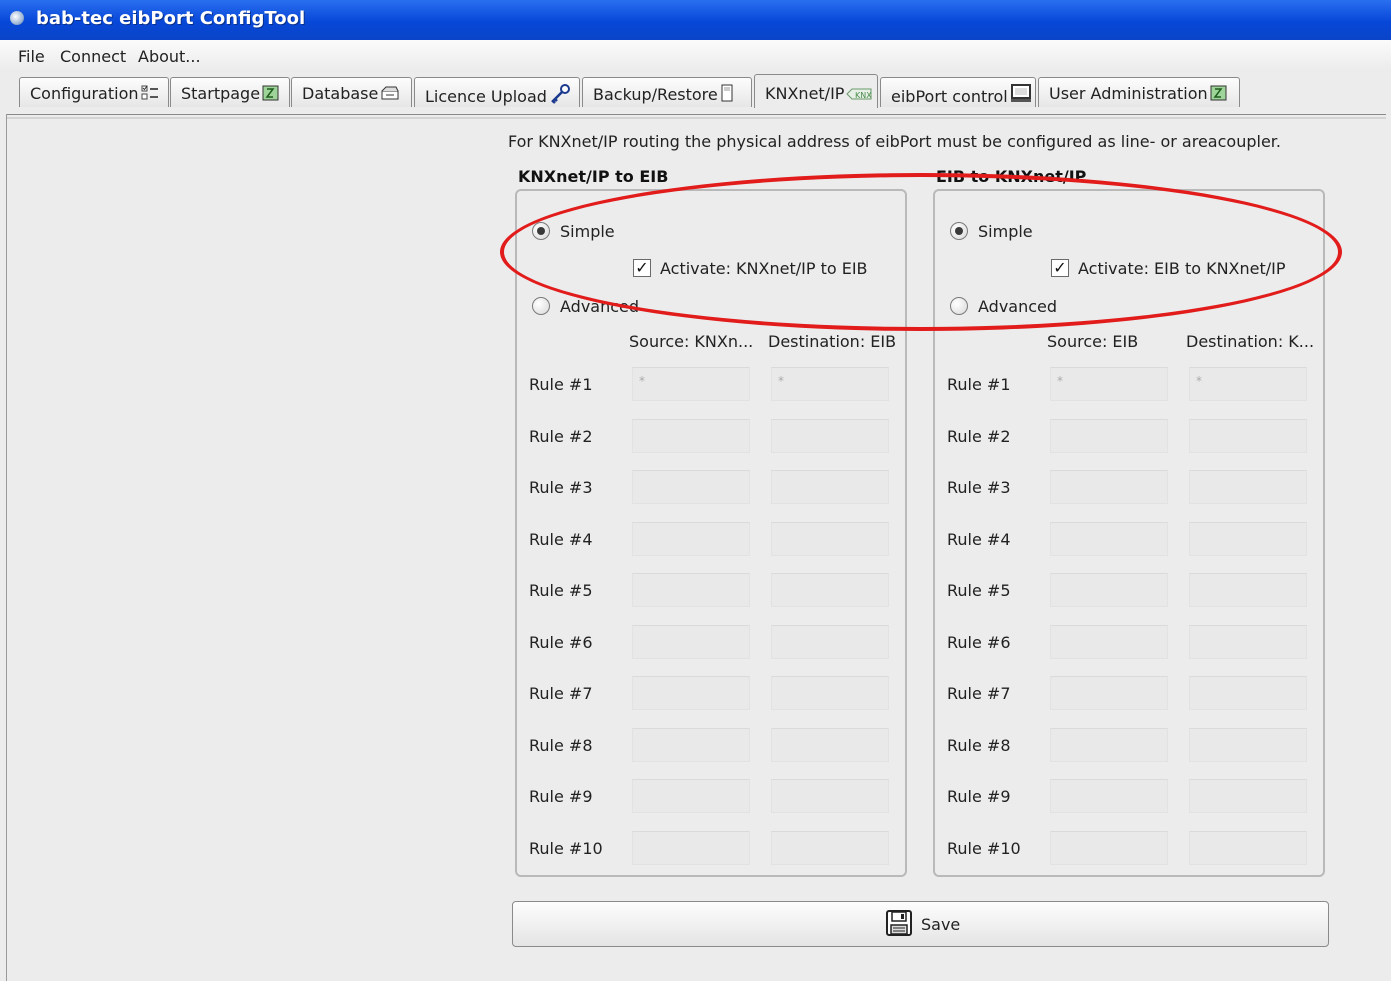 The image size is (1391, 981). Describe the element at coordinates (655, 94) in the screenshot. I see `tab-label: Backup/Restore` at that location.